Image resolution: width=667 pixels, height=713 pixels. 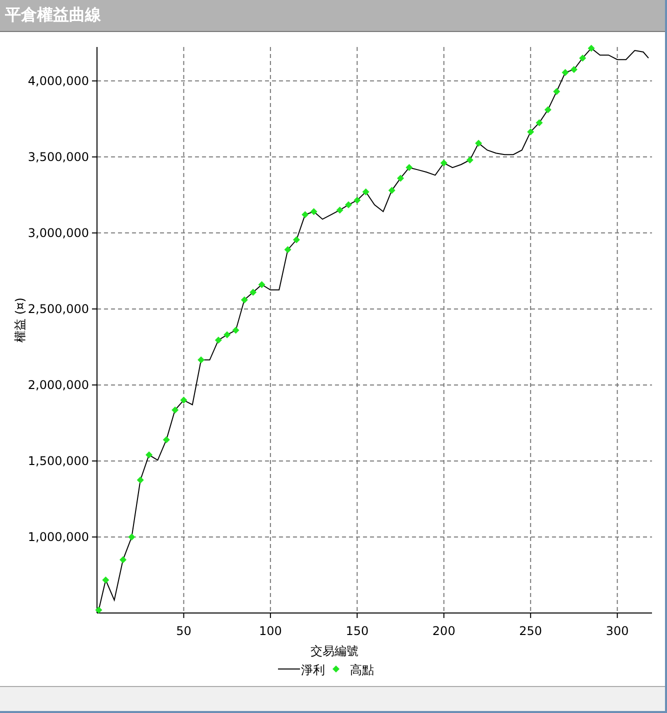 I want to click on y-axis-title: 權益 (¤), so click(x=20, y=320).